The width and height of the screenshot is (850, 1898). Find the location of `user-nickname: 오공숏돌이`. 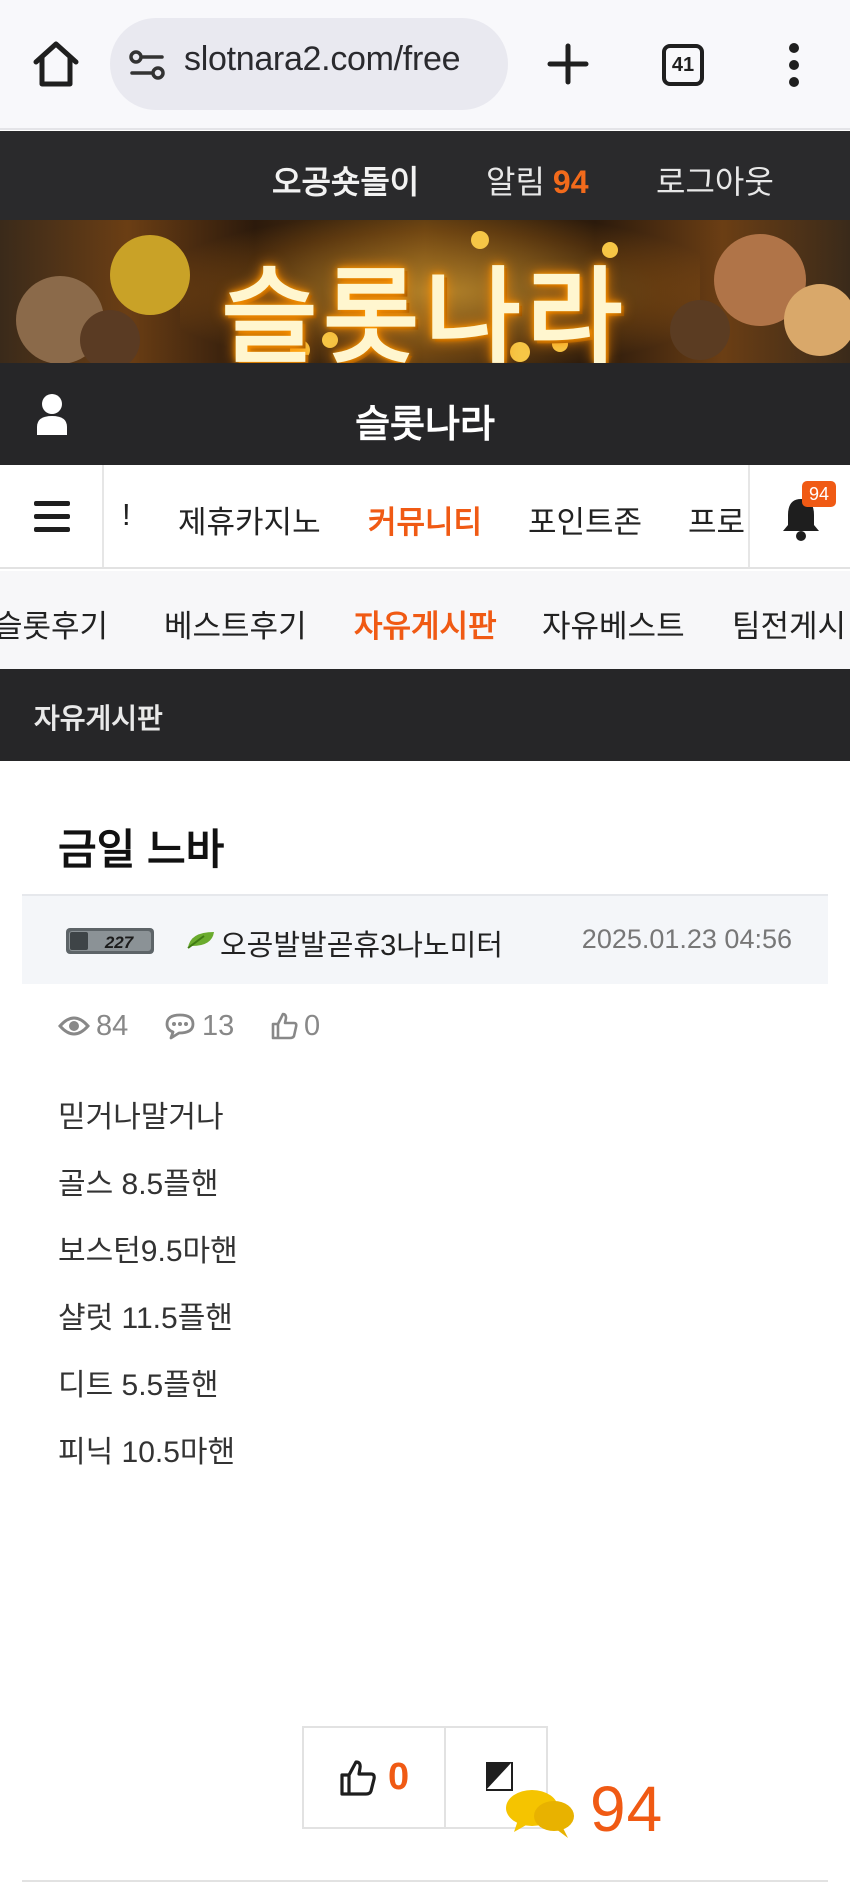

user-nickname: 오공숏돌이 is located at coordinates (345, 180).